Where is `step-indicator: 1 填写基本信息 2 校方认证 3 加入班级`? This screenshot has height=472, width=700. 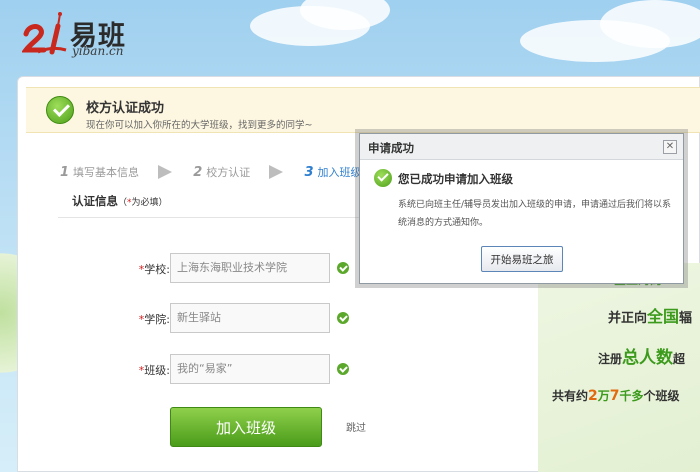
step-indicator: 1 填写基本信息 2 校方认证 3 加入班级 is located at coordinates (211, 173).